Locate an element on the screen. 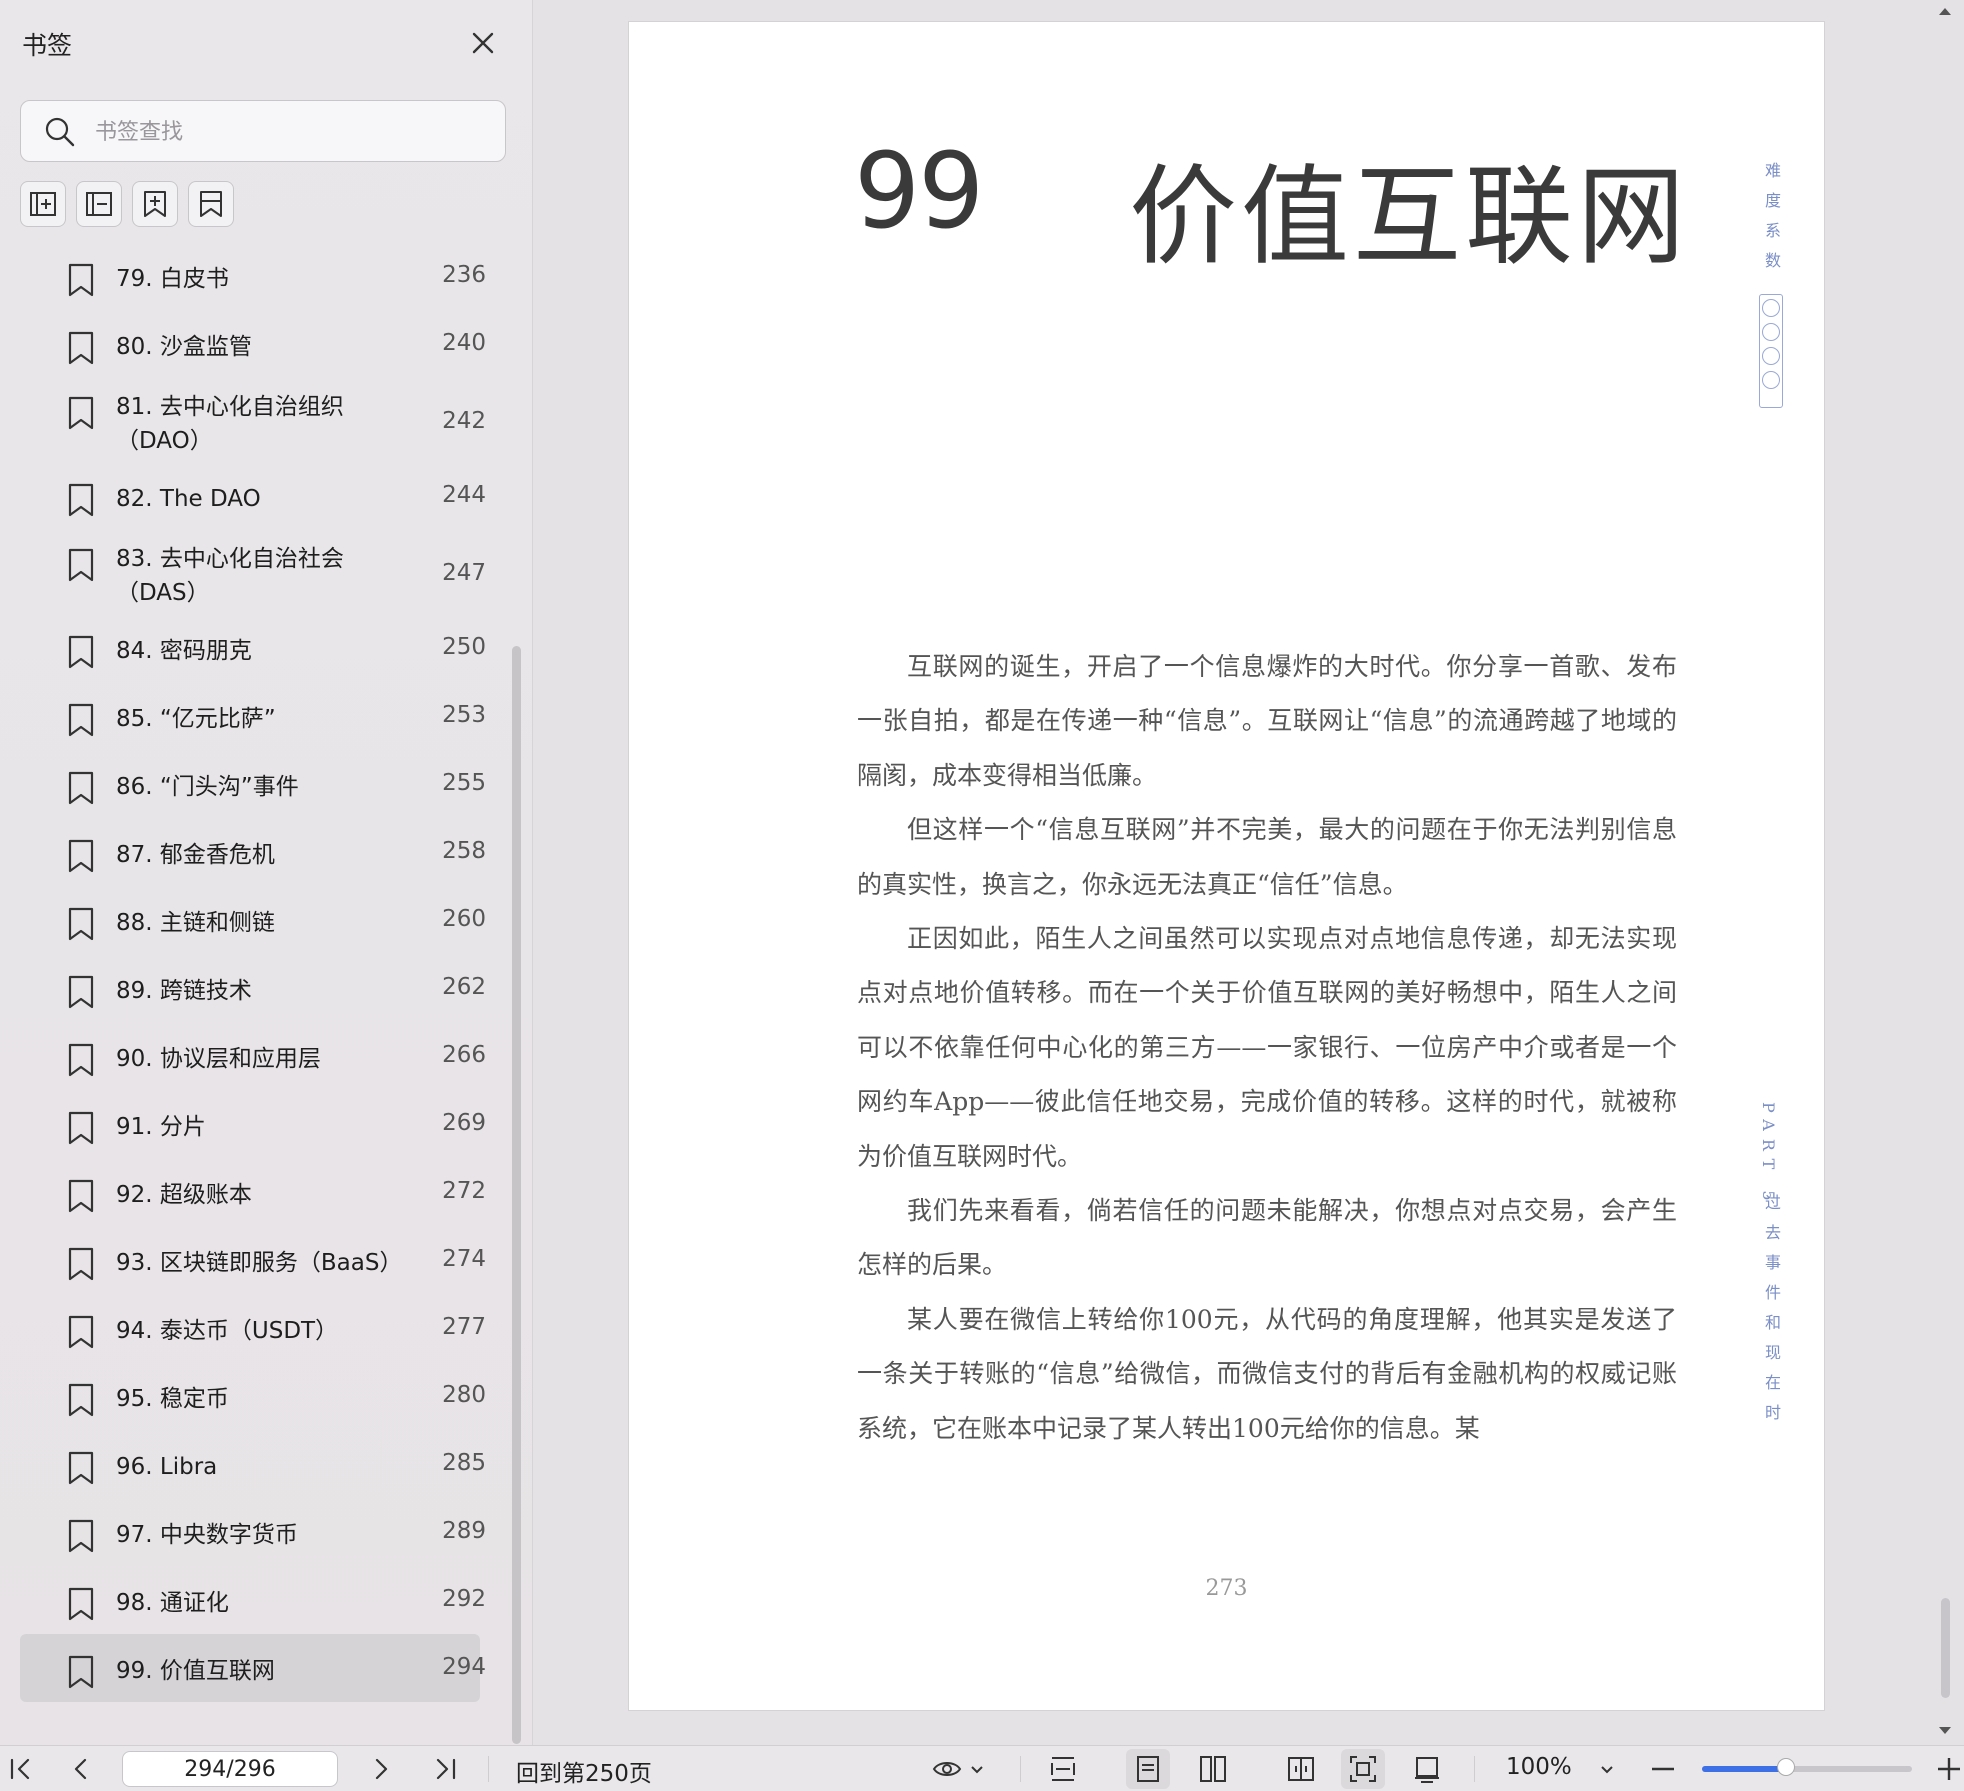  bookmark-label: 92. 超级账本 is located at coordinates (184, 1195).